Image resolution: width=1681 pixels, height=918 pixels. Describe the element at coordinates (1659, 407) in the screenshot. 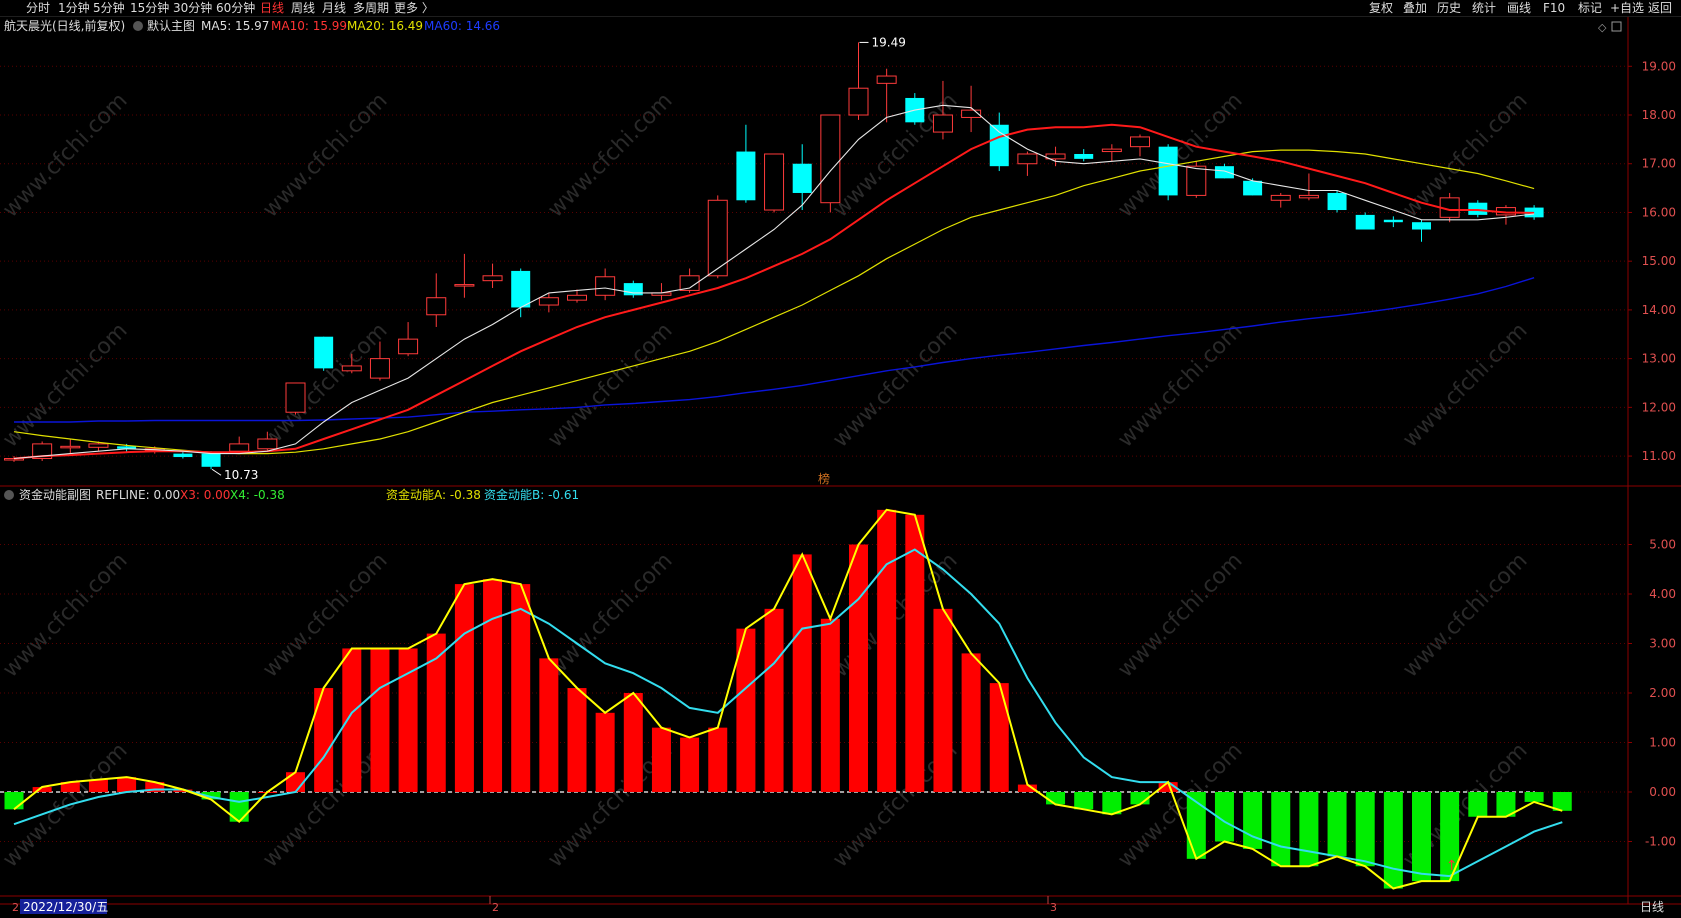

I see `price-tick-label: 12.00` at that location.